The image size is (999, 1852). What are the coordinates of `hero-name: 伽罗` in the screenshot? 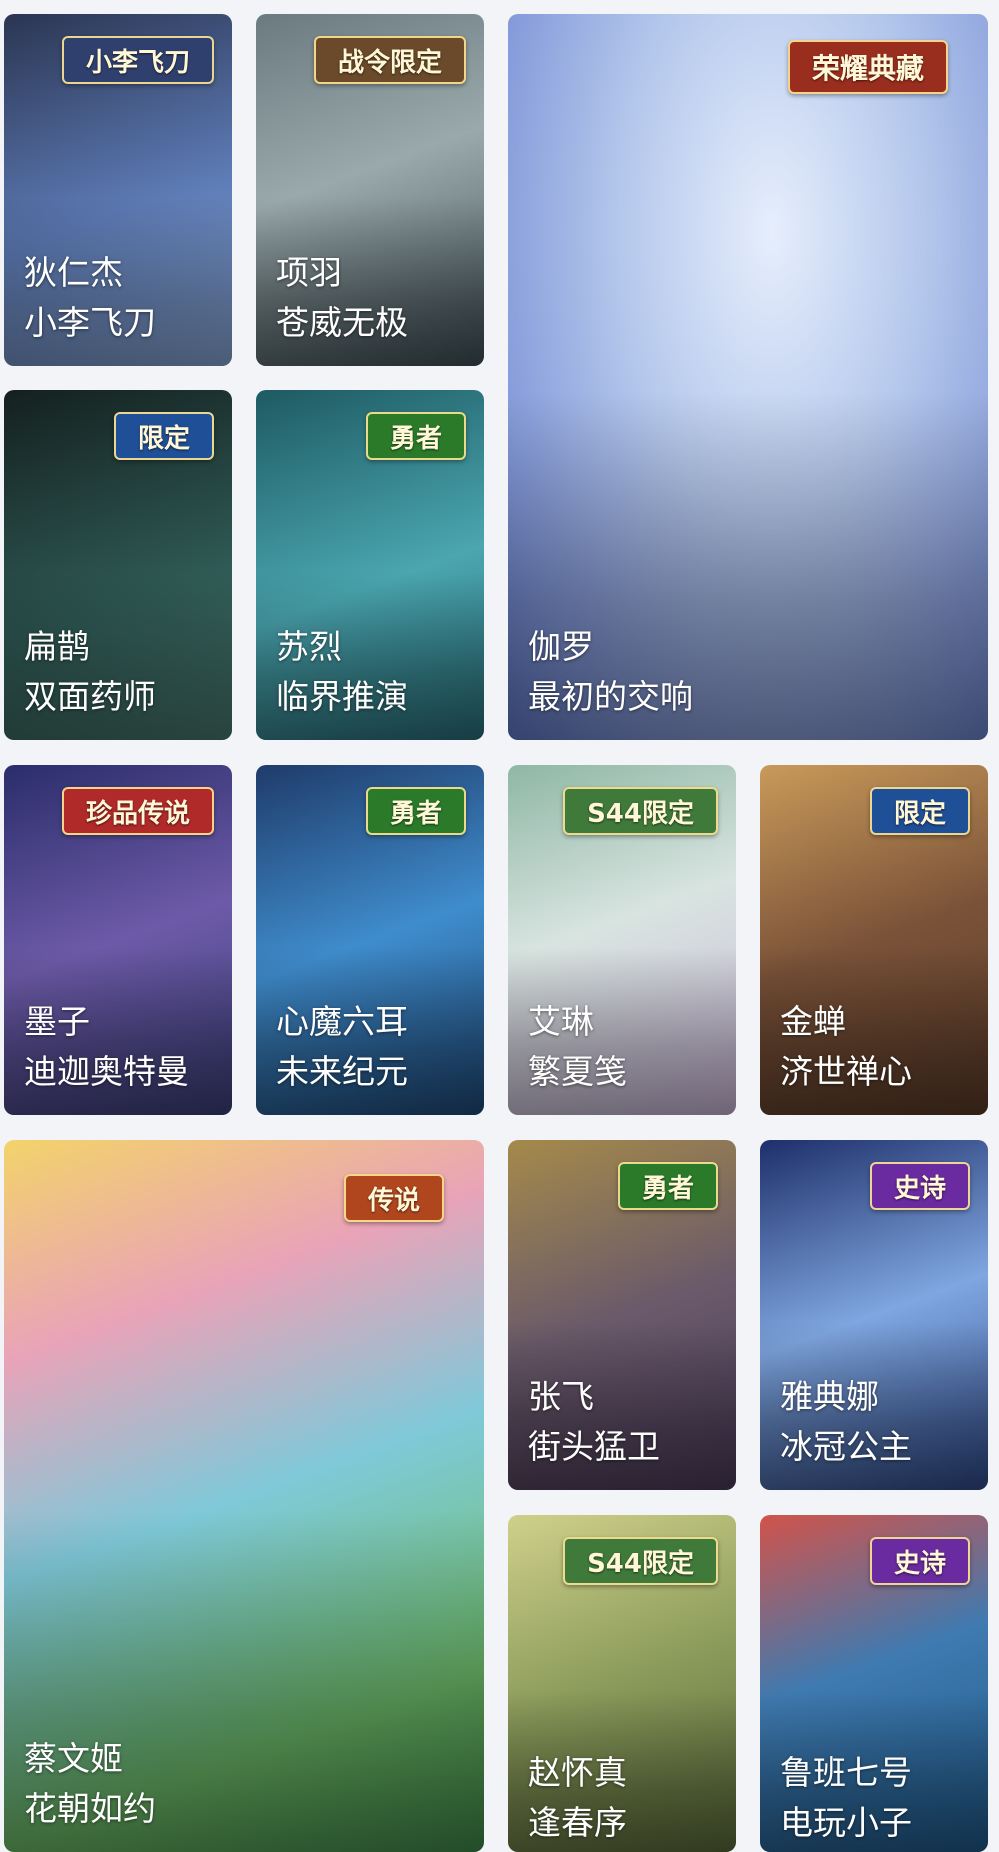 It's located at (561, 646).